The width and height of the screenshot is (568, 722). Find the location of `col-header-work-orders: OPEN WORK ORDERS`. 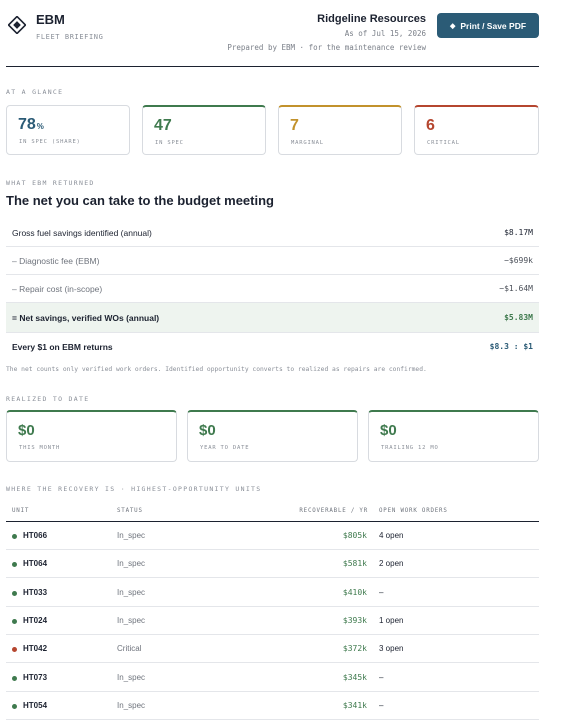

col-header-work-orders: OPEN WORK ORDERS is located at coordinates (413, 511).